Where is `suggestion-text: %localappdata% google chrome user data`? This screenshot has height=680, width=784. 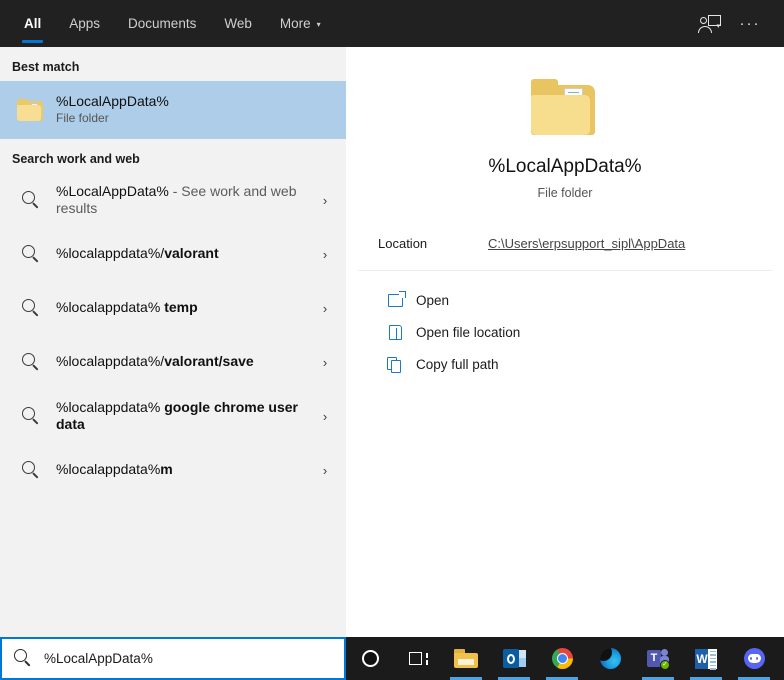 suggestion-text: %localappdata% google chrome user data is located at coordinates (182, 416).